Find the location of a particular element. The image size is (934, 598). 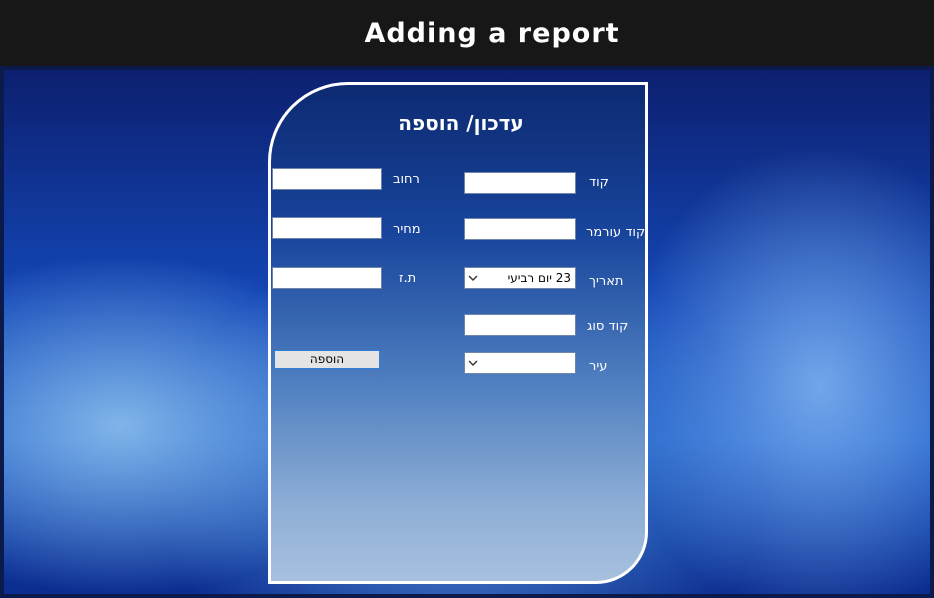

date-value: 23 יום רביעי is located at coordinates (539, 278).